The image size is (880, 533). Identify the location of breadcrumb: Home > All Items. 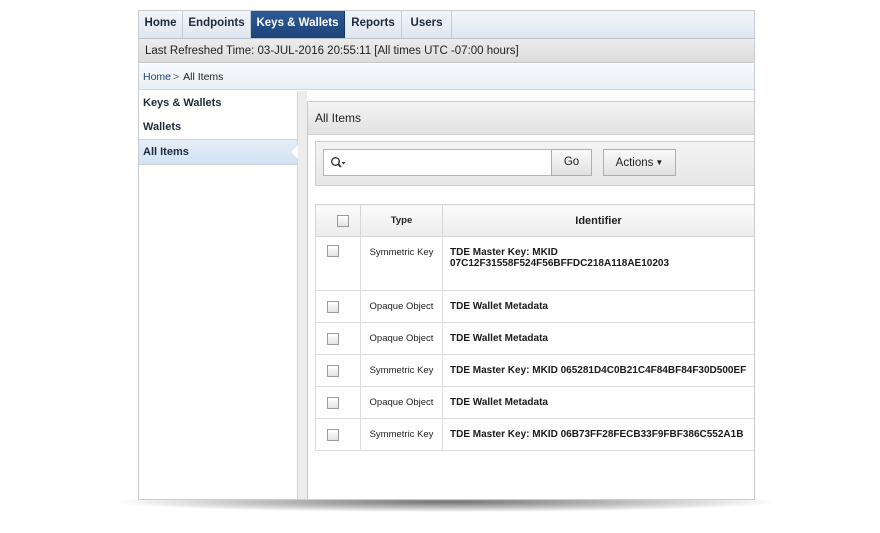
(446, 77).